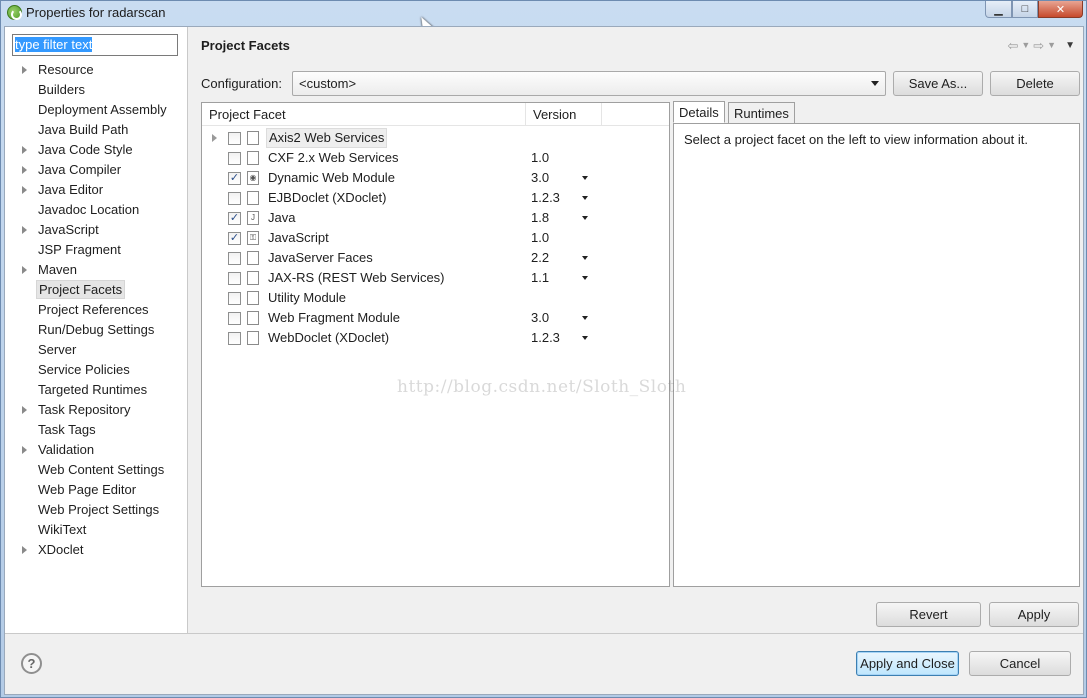 Image resolution: width=1087 pixels, height=698 pixels. Describe the element at coordinates (1038, 46) in the screenshot. I see `forward-arrow-icon: ⇨` at that location.